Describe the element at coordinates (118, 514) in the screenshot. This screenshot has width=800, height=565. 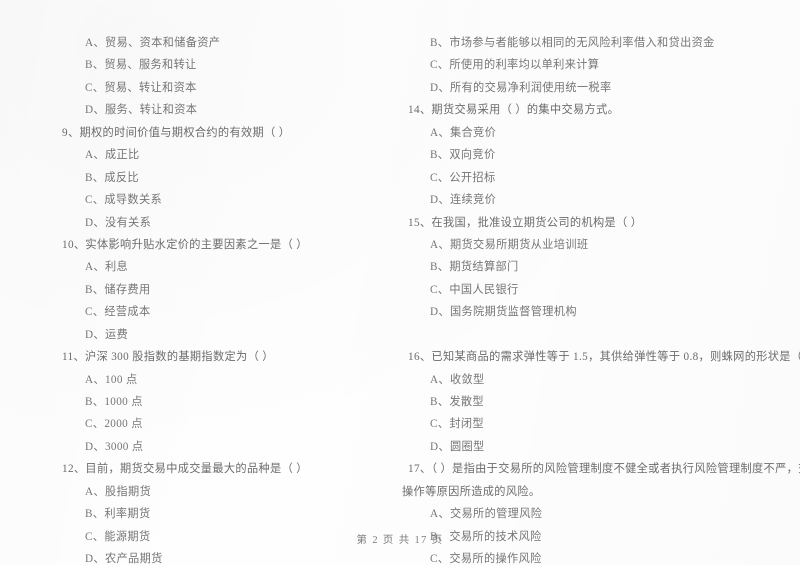
I see `option-line: B、利率期货` at that location.